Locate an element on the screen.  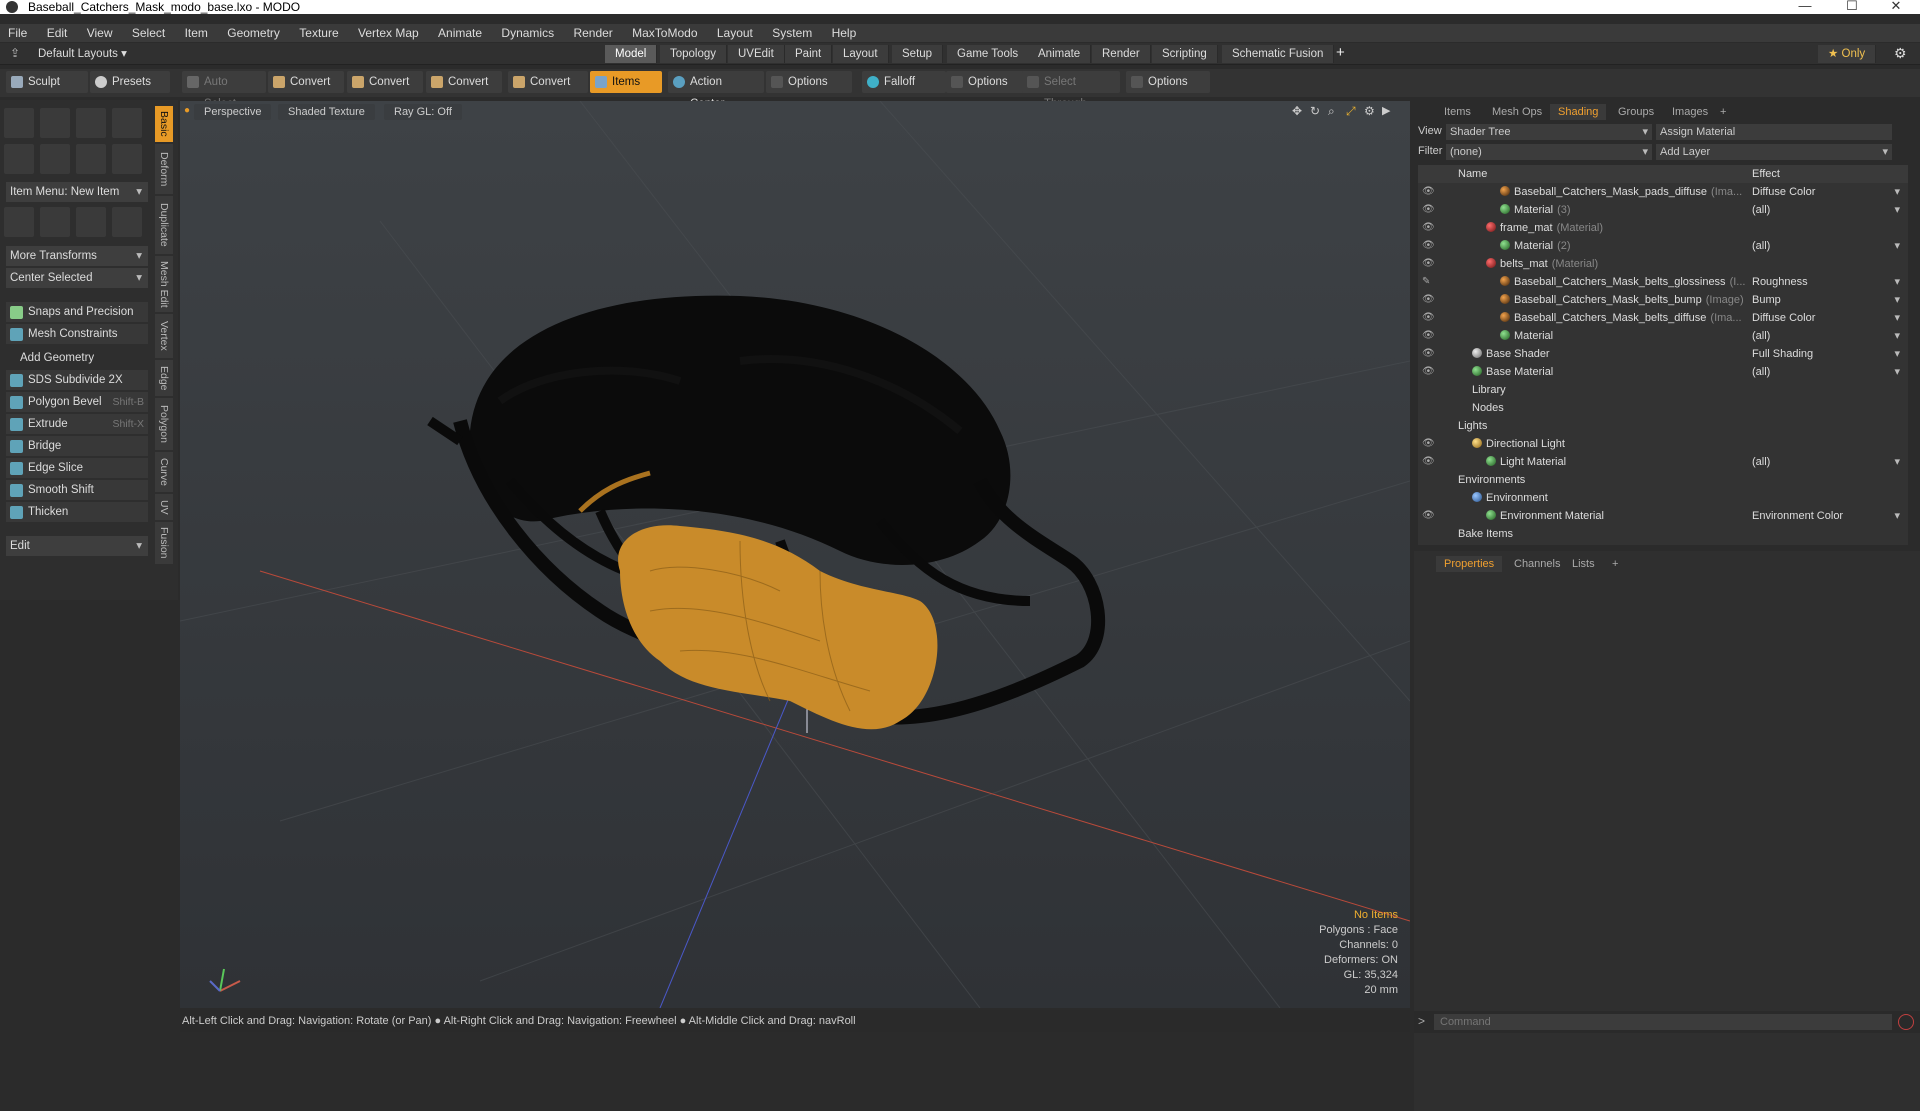
polygon-bevel-button: Polygon Bevel Shift-B is located at coordinates (77, 402).